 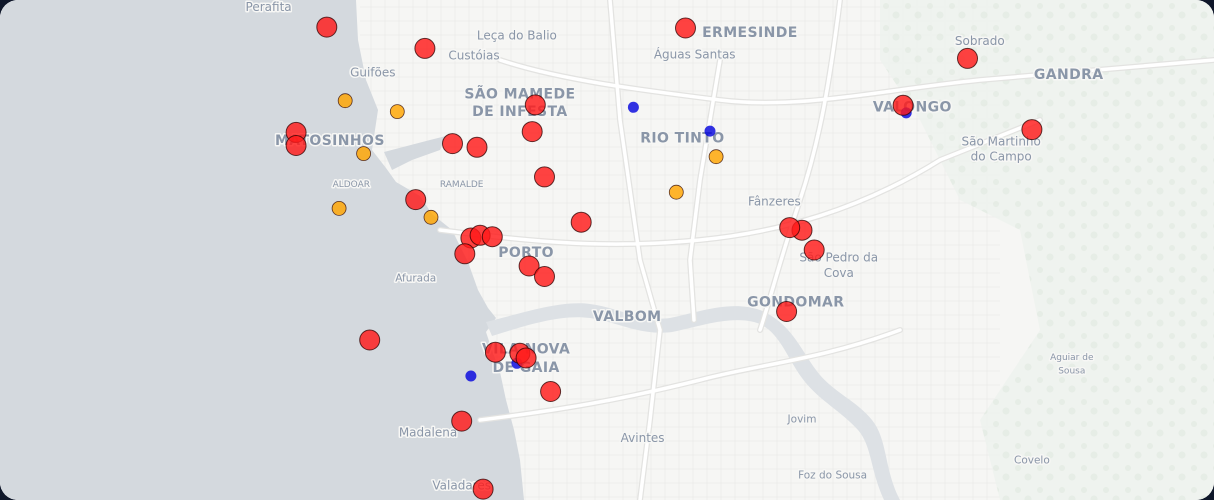 What do you see at coordinates (1072, 358) in the screenshot?
I see `place-label: Aguiar de` at bounding box center [1072, 358].